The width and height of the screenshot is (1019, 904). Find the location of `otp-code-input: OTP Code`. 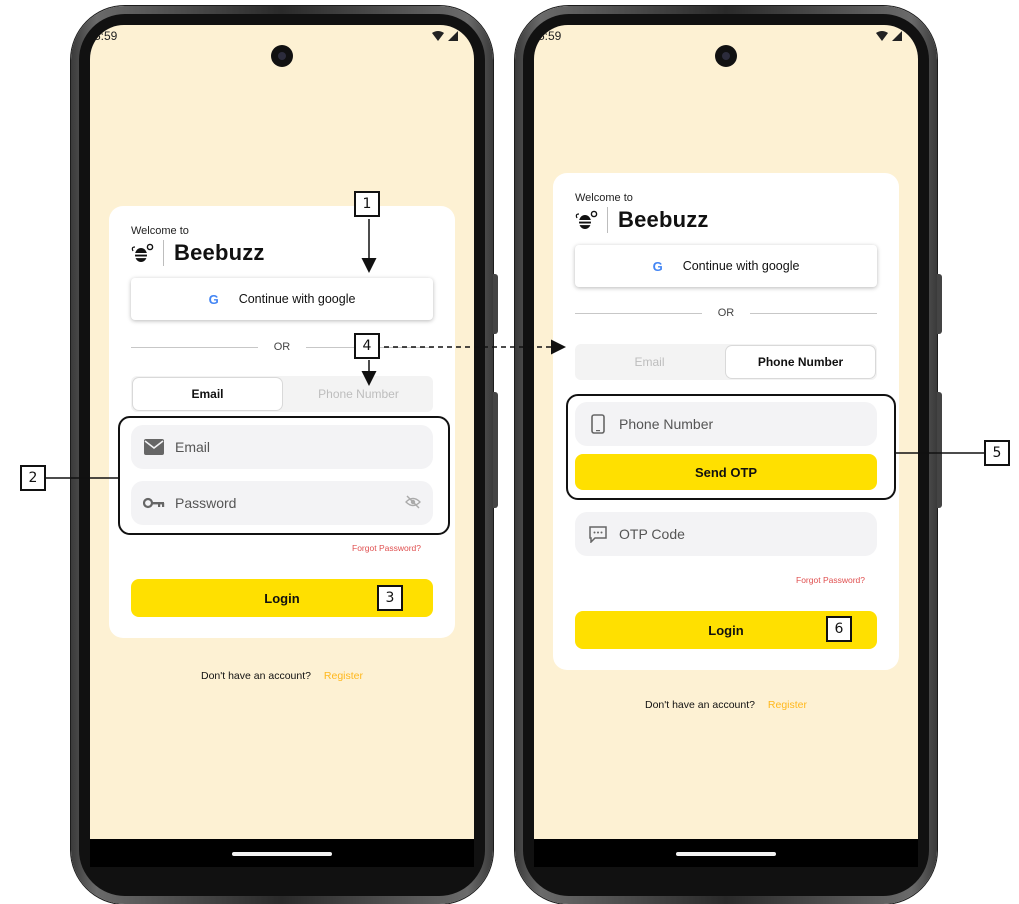

otp-code-input: OTP Code is located at coordinates (726, 534).